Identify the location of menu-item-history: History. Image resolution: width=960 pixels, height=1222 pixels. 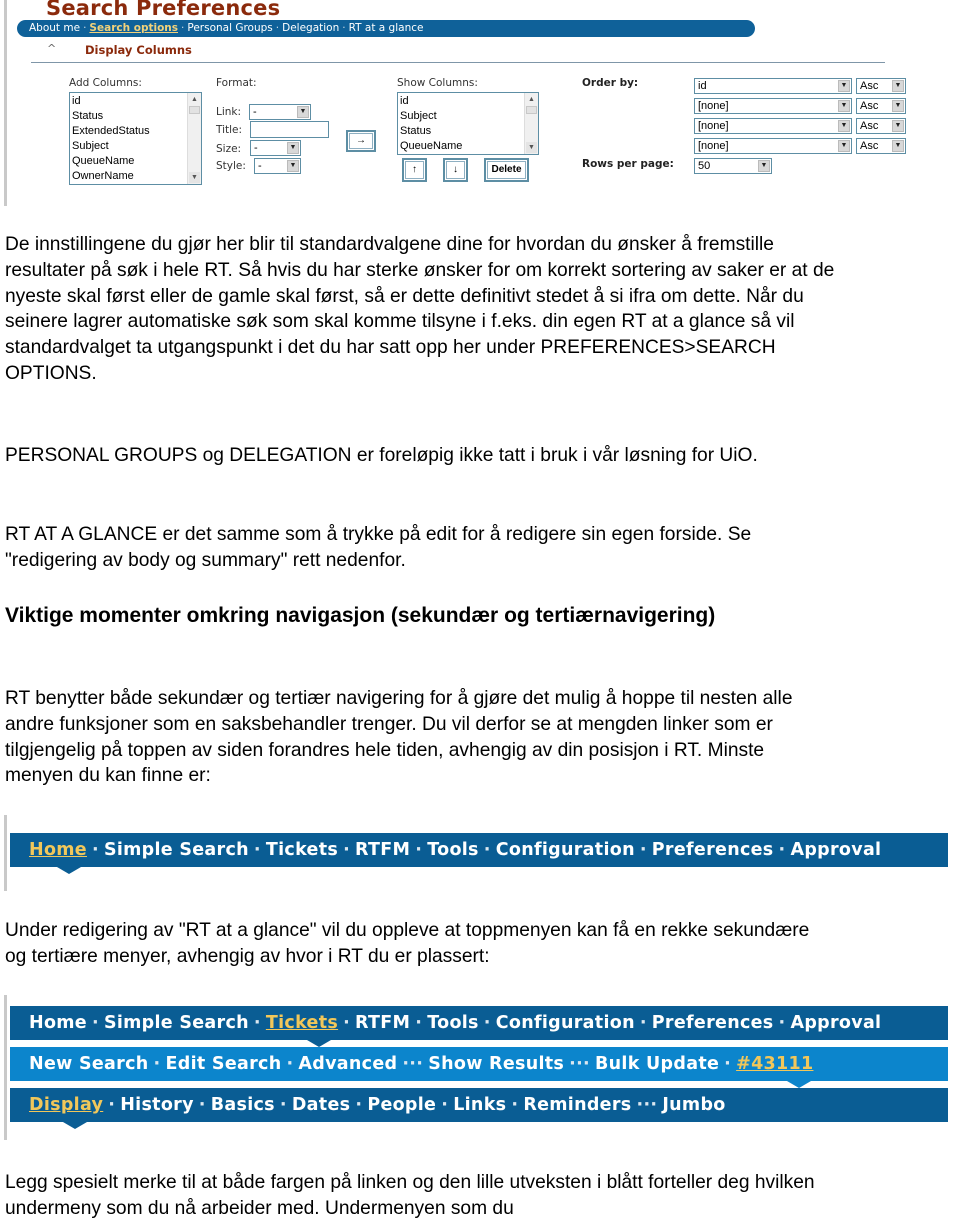
(157, 1105).